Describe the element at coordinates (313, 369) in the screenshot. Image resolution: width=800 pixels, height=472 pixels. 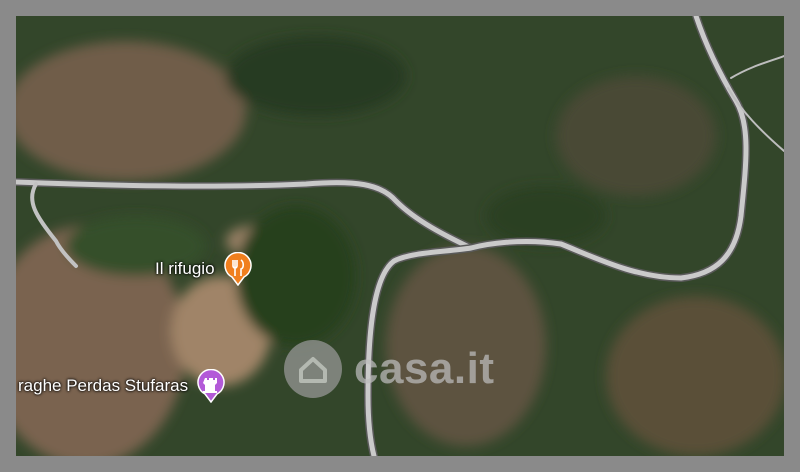
I see `house-logo-icon` at that location.